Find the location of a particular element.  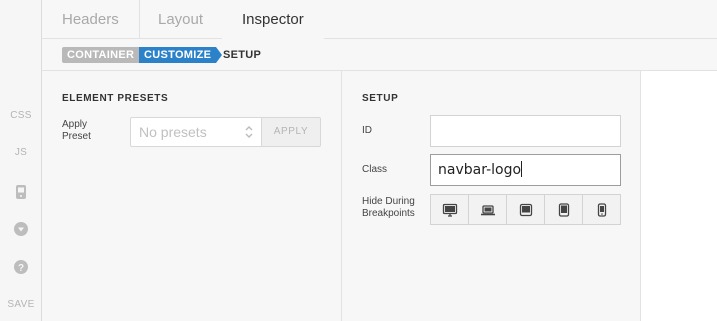

preset-select-value: No presets is located at coordinates (173, 132).